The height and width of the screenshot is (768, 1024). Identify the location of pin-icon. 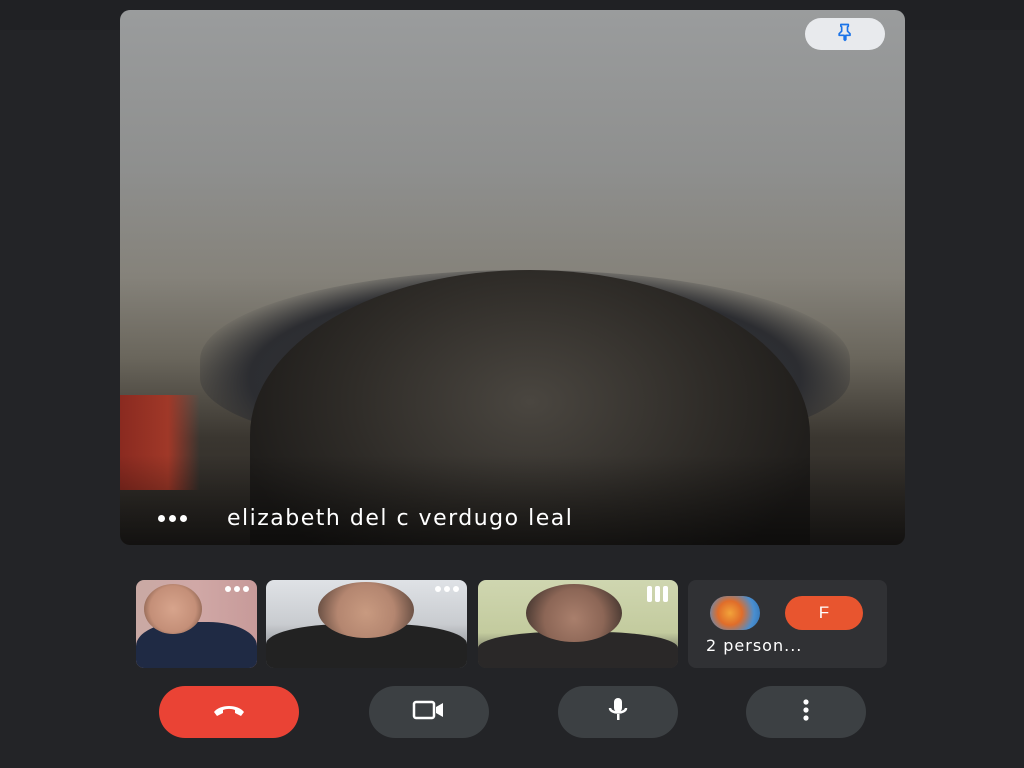
(845, 34).